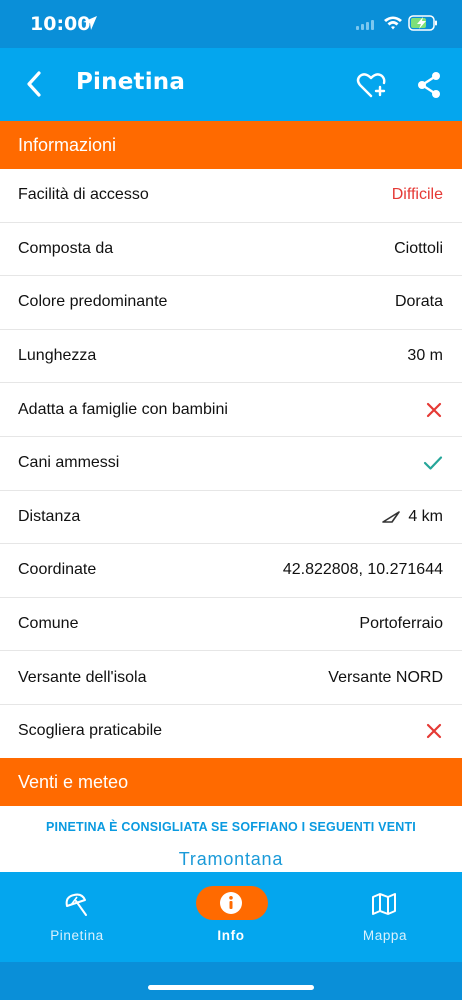 The height and width of the screenshot is (1000, 462). Describe the element at coordinates (231, 678) in the screenshot. I see `info-row-island-side: Versante dell'isola Versante NORD` at that location.